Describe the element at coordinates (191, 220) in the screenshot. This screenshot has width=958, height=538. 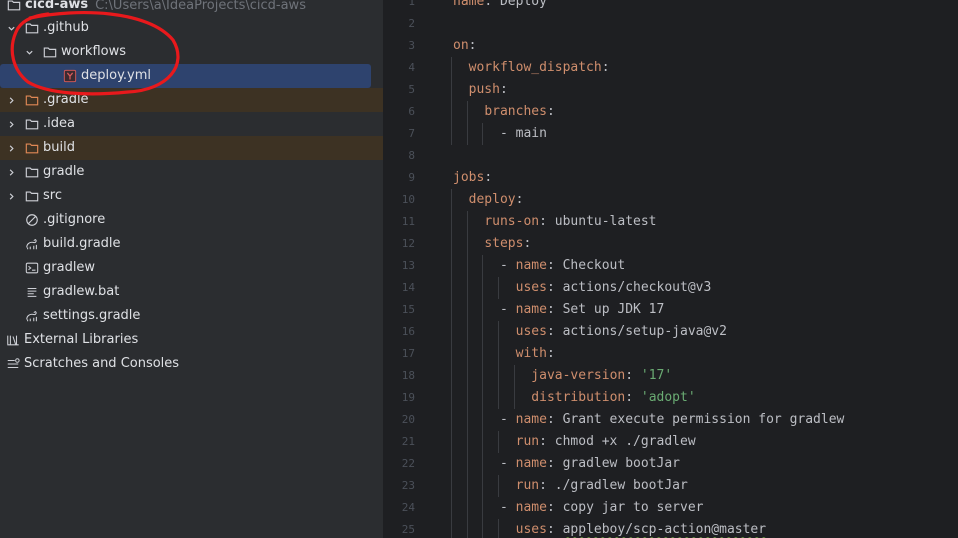
I see `tree-item-gitignore: .gitignore` at that location.